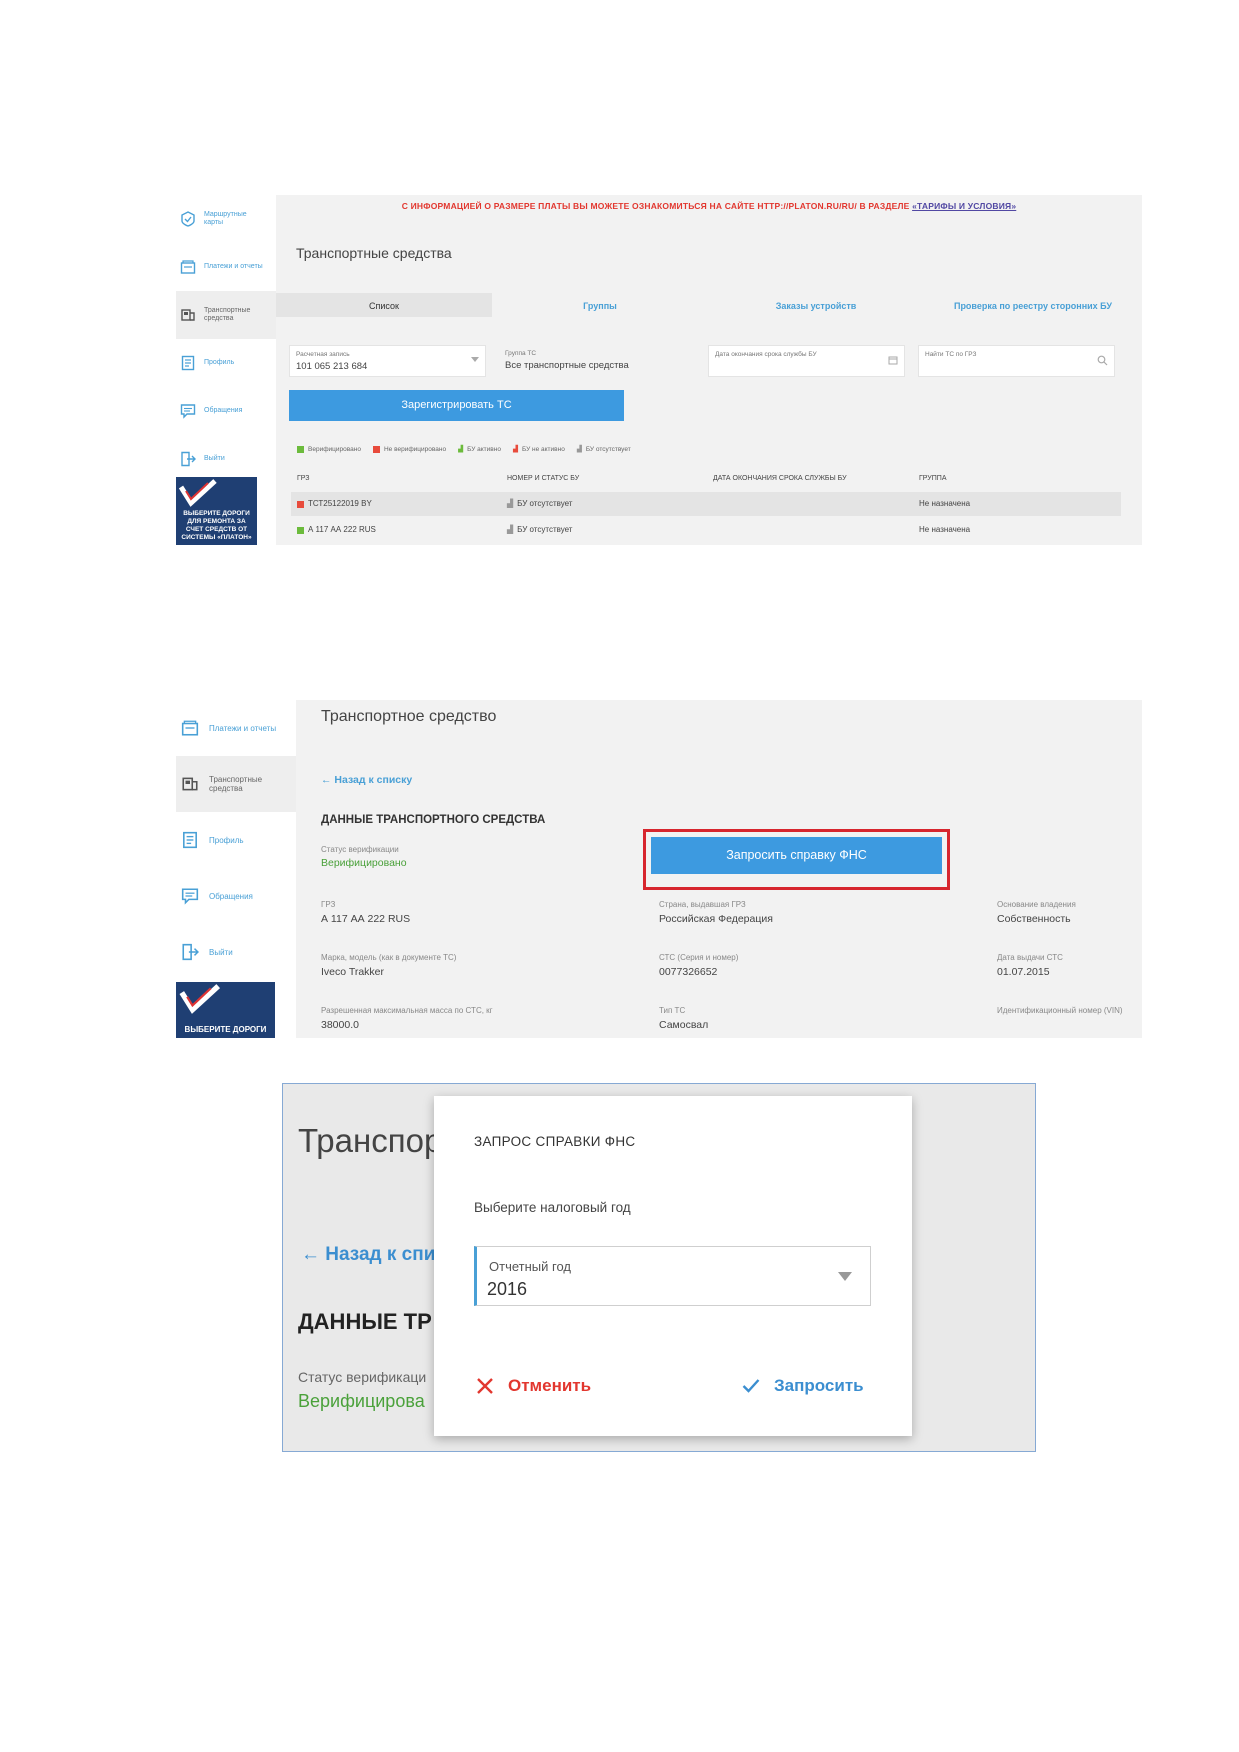 Image resolution: width=1239 pixels, height=1752 pixels. I want to click on legend-item: ▟ БУ отсутствует, so click(604, 449).